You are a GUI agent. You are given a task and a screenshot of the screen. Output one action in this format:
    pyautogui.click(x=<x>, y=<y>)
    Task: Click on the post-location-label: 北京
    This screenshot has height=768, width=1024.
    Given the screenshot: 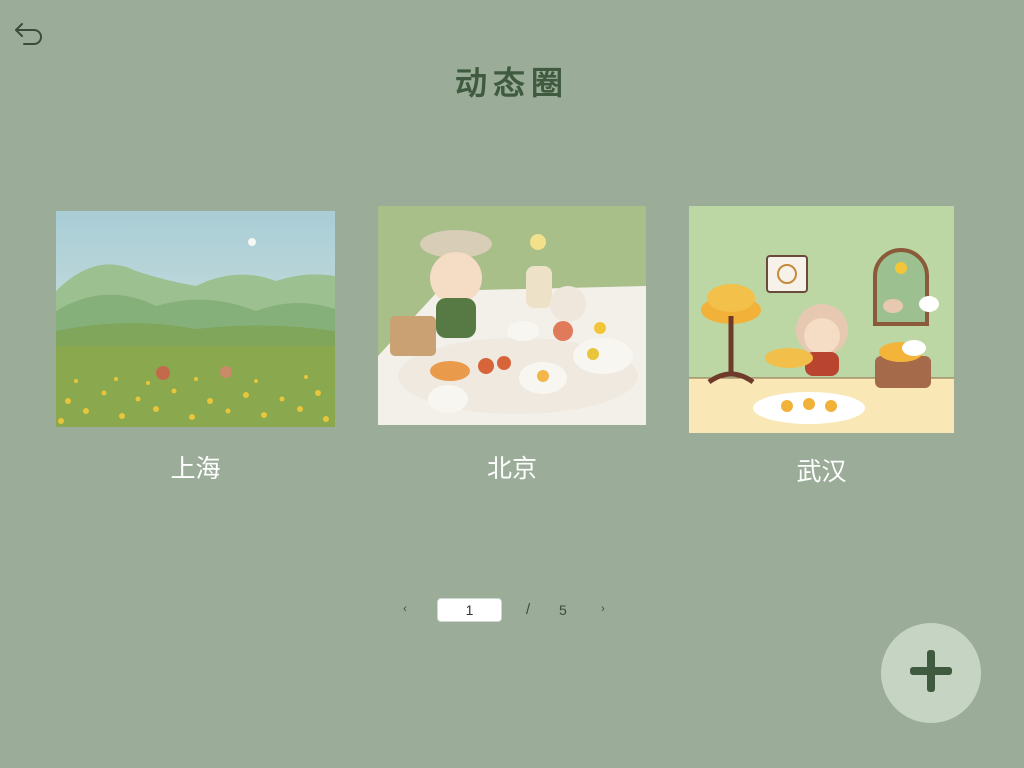 What is the action you would take?
    pyautogui.click(x=511, y=468)
    